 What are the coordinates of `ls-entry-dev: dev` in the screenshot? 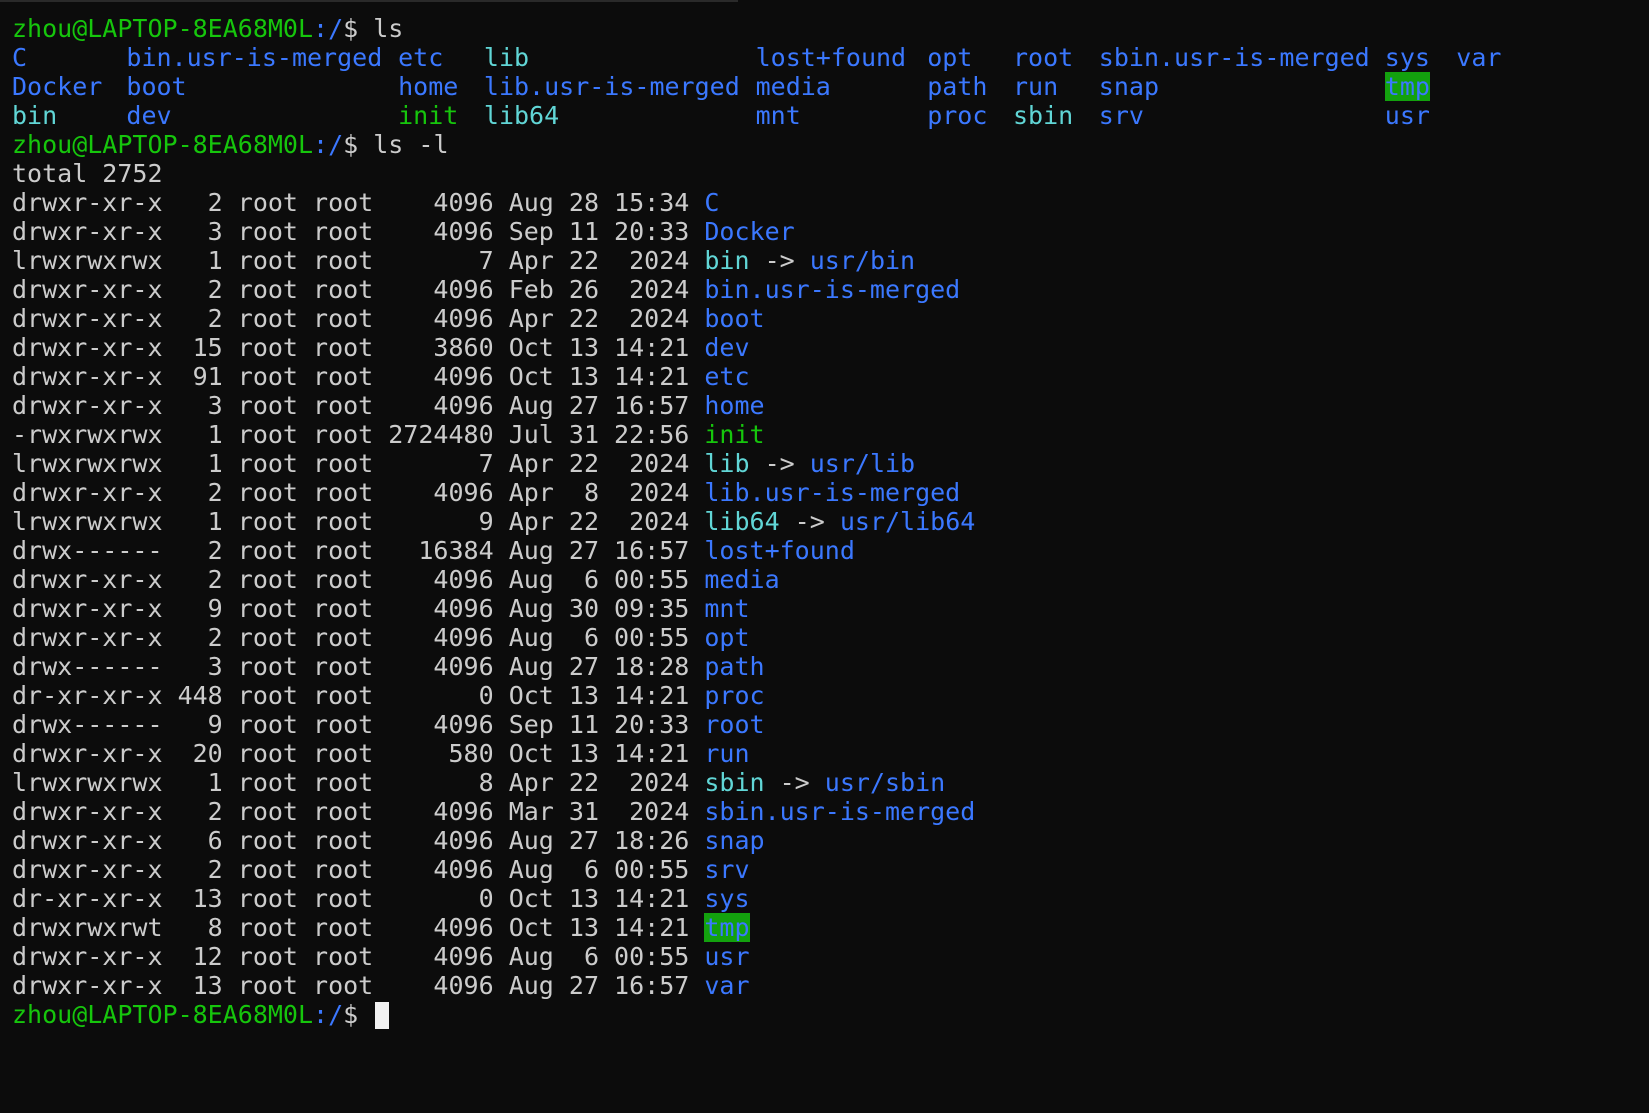 It's located at (149, 115).